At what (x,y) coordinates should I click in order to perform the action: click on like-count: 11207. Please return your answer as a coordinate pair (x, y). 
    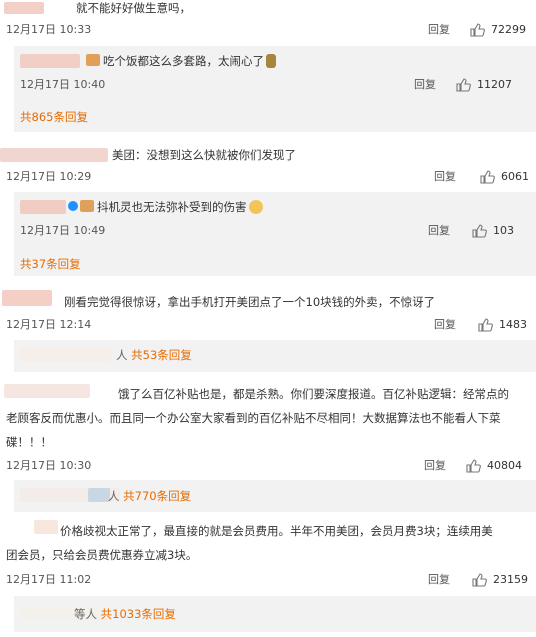
    Looking at the image, I should click on (494, 84).